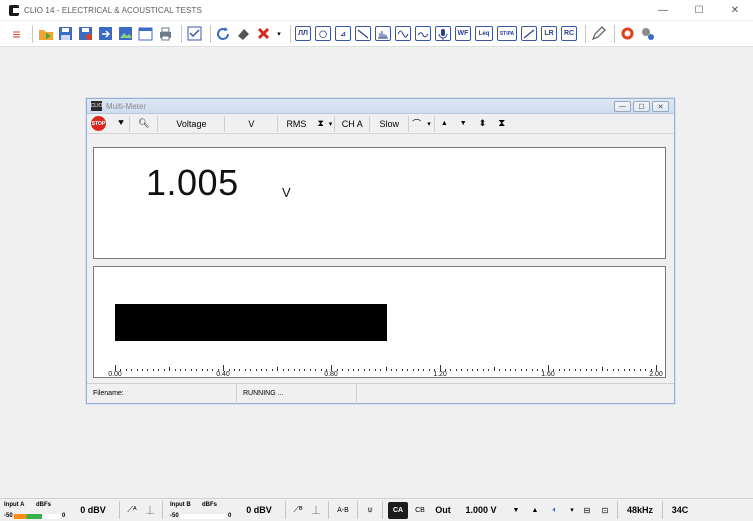  What do you see at coordinates (420, 510) in the screenshot?
I see `channel-b-out-button: CB` at bounding box center [420, 510].